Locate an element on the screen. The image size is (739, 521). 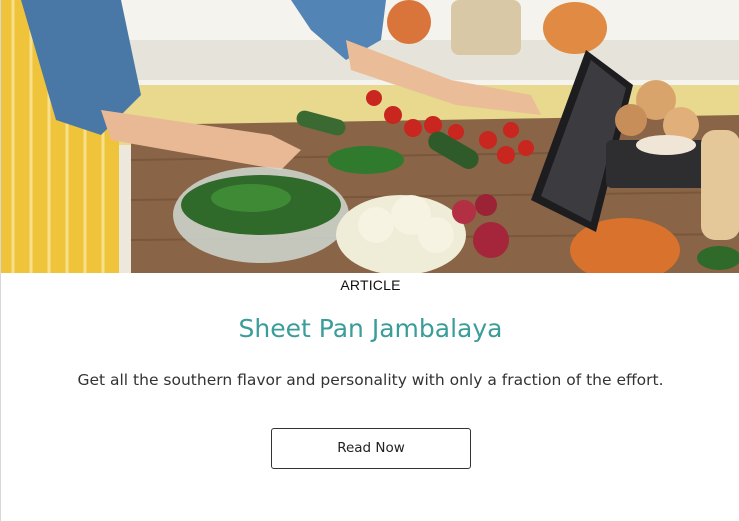
read-now-button: Read Now is located at coordinates (371, 448).